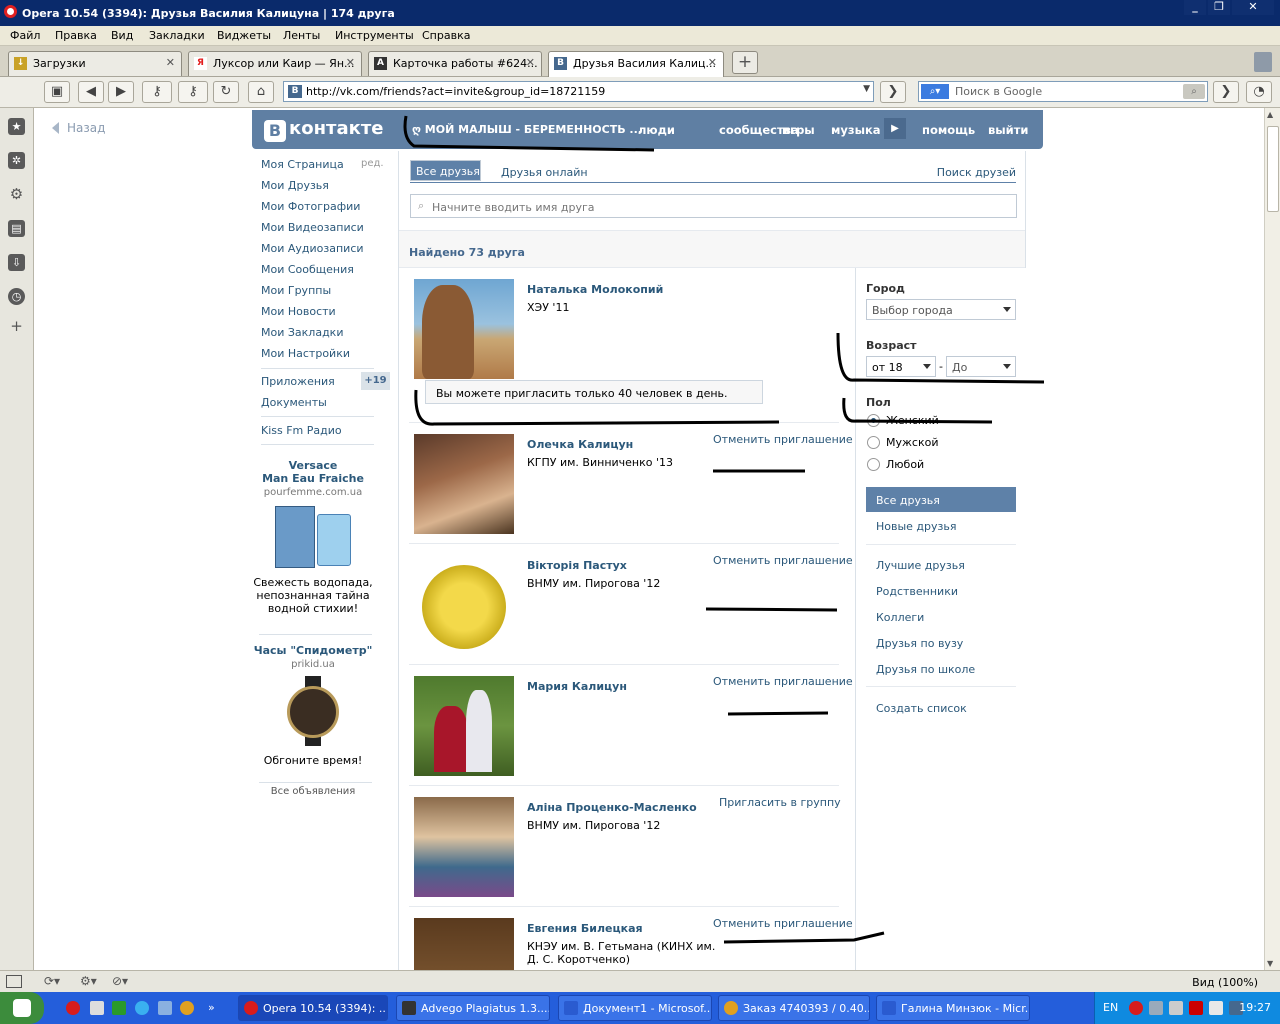  What do you see at coordinates (1156, 1008) in the screenshot?
I see `network-tray-icon` at bounding box center [1156, 1008].